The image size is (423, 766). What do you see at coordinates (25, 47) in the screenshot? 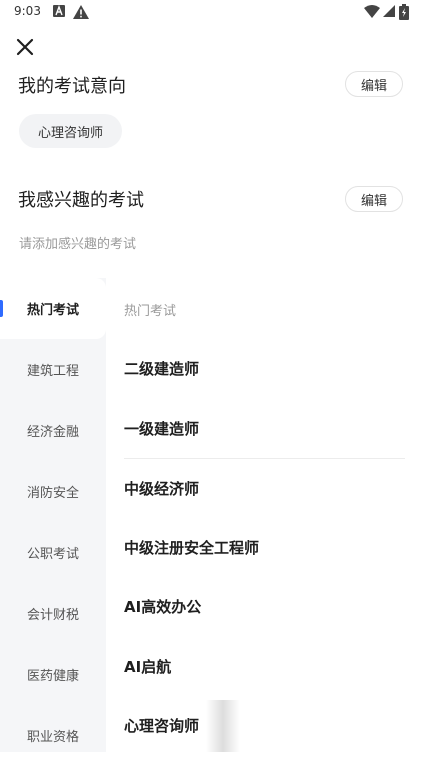
I see `close-icon` at bounding box center [25, 47].